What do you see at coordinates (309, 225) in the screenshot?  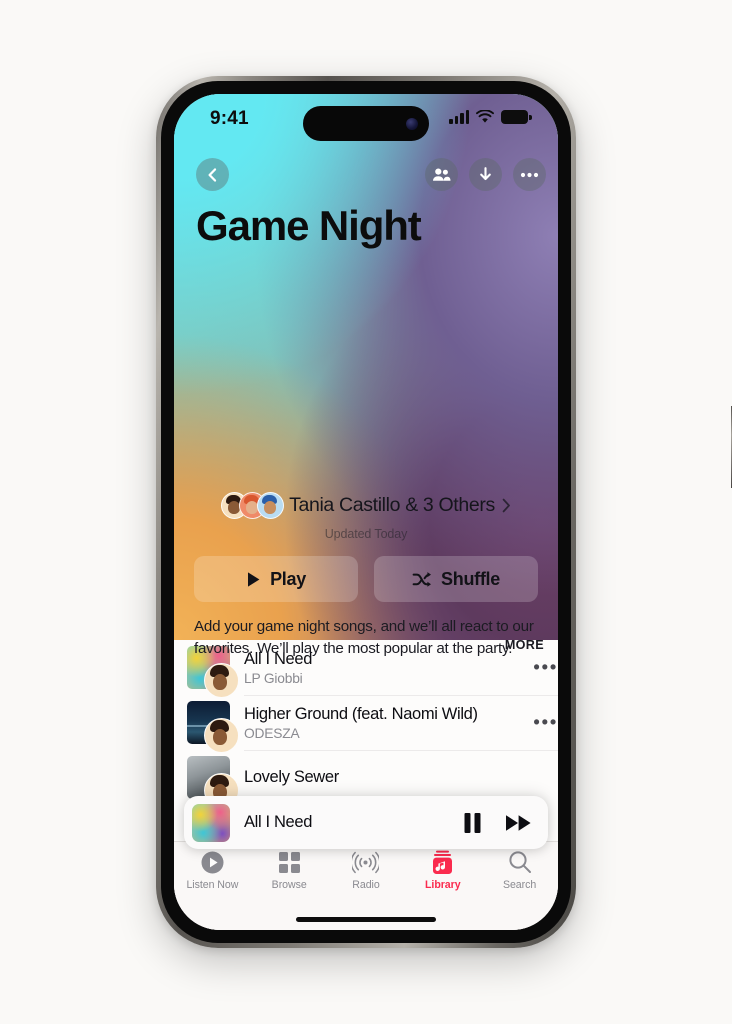 I see `page-title: Game Night` at bounding box center [309, 225].